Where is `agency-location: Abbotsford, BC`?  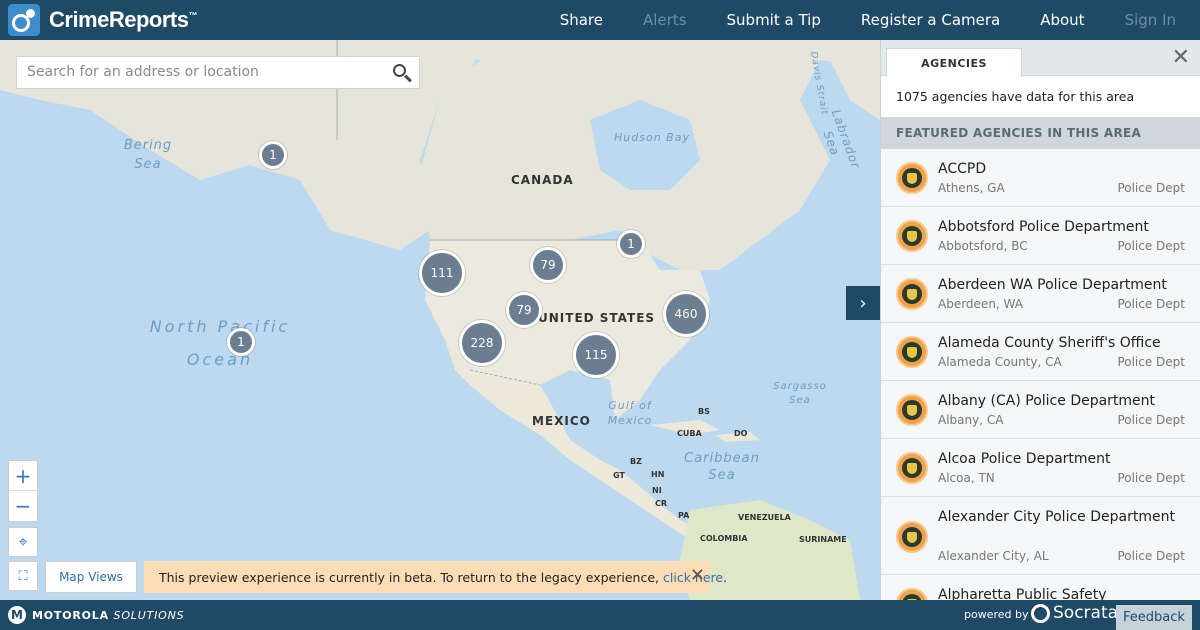
agency-location: Abbotsford, BC is located at coordinates (983, 246).